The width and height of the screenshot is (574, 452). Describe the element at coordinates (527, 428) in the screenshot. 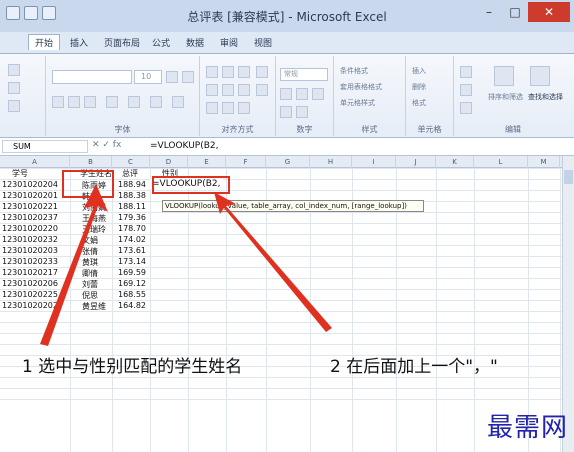

I see `watermark-logo: 最需网` at that location.